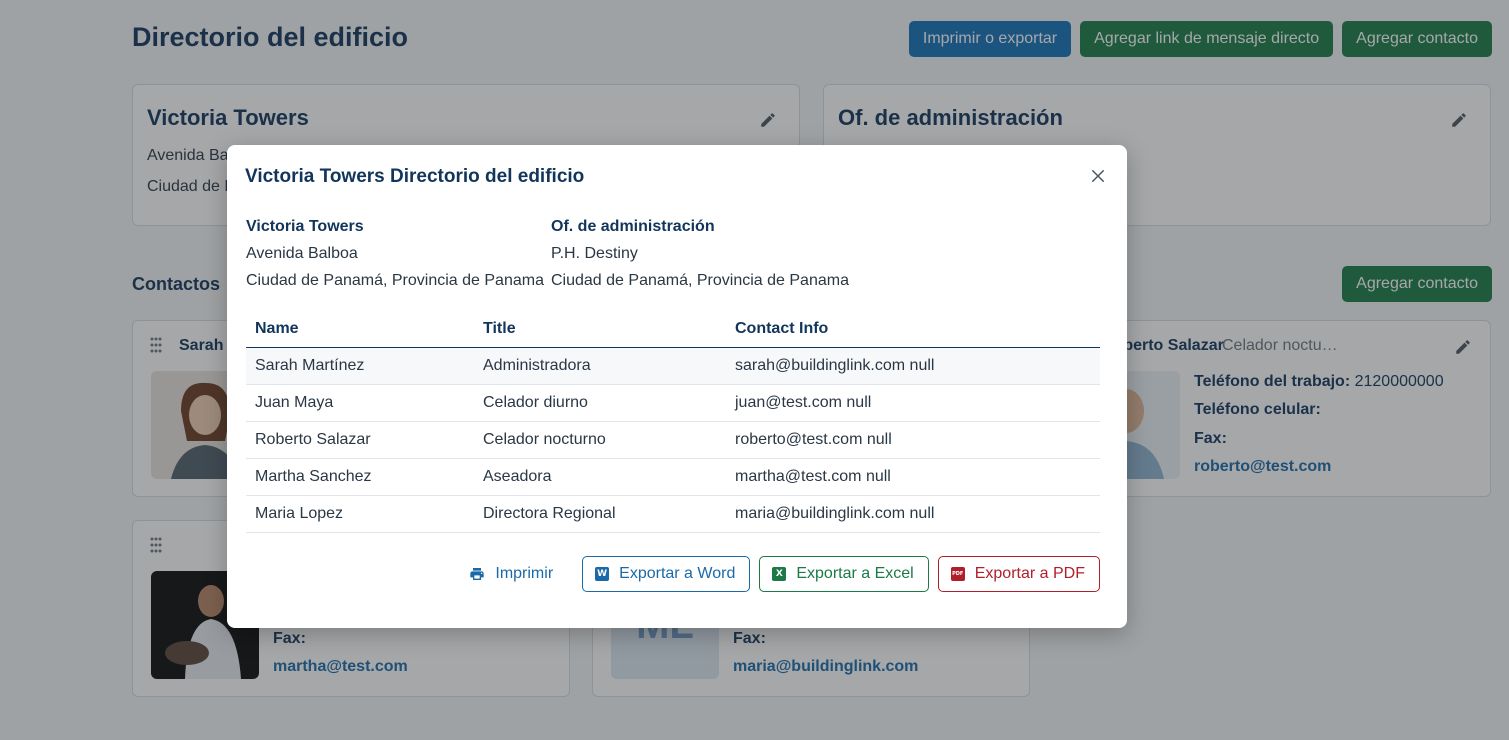  What do you see at coordinates (360, 440) in the screenshot?
I see `cell-name: Roberto Salazar` at bounding box center [360, 440].